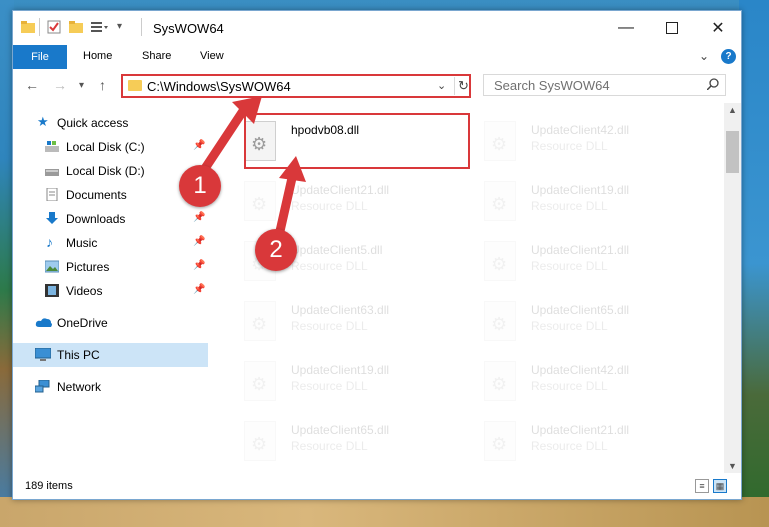  What do you see at coordinates (250, 170) in the screenshot?
I see `annotation-arrows` at bounding box center [250, 170].